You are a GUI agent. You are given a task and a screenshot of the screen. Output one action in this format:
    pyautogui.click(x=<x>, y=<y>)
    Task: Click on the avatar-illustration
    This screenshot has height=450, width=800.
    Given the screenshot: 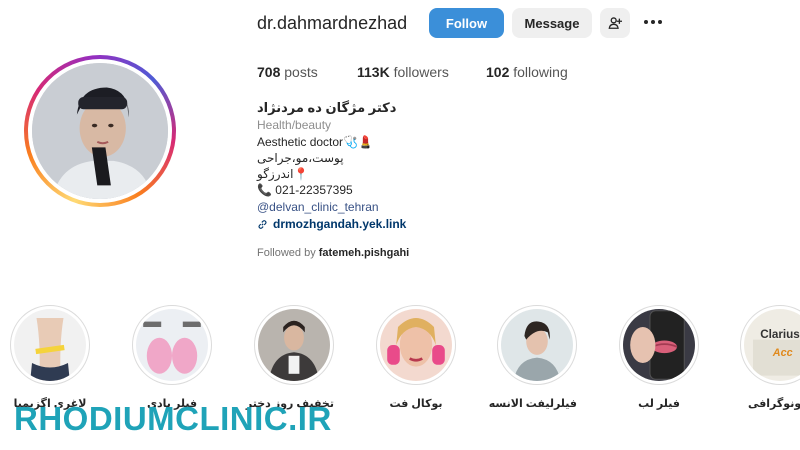 What is the action you would take?
    pyautogui.click(x=100, y=131)
    